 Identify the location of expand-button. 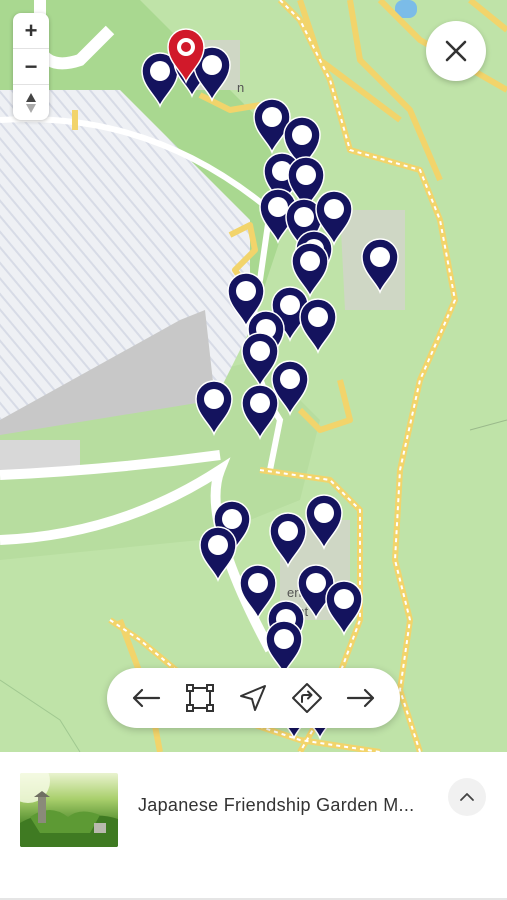
(467, 797).